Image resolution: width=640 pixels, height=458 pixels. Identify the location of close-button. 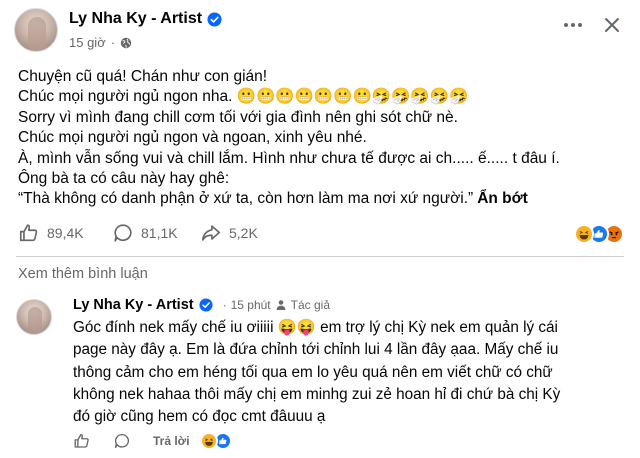
(612, 25).